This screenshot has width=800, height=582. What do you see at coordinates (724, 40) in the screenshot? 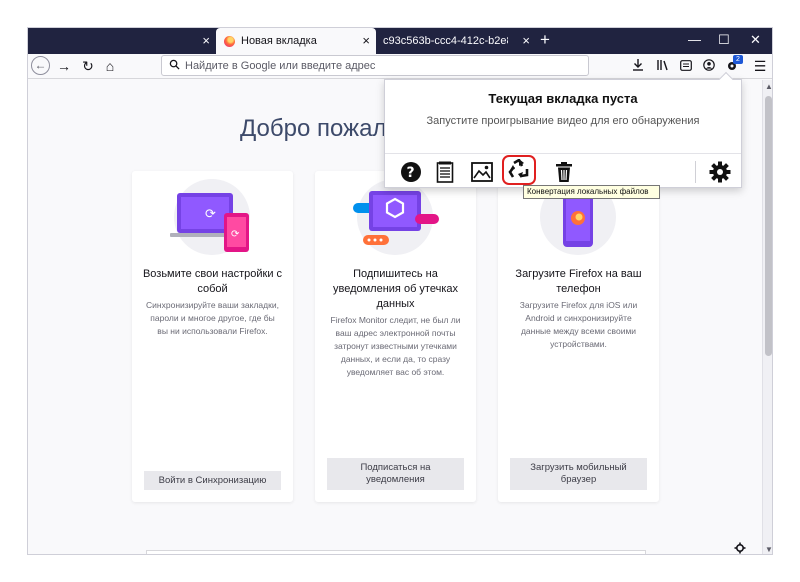
I see `maximize-button: ☐` at bounding box center [724, 40].